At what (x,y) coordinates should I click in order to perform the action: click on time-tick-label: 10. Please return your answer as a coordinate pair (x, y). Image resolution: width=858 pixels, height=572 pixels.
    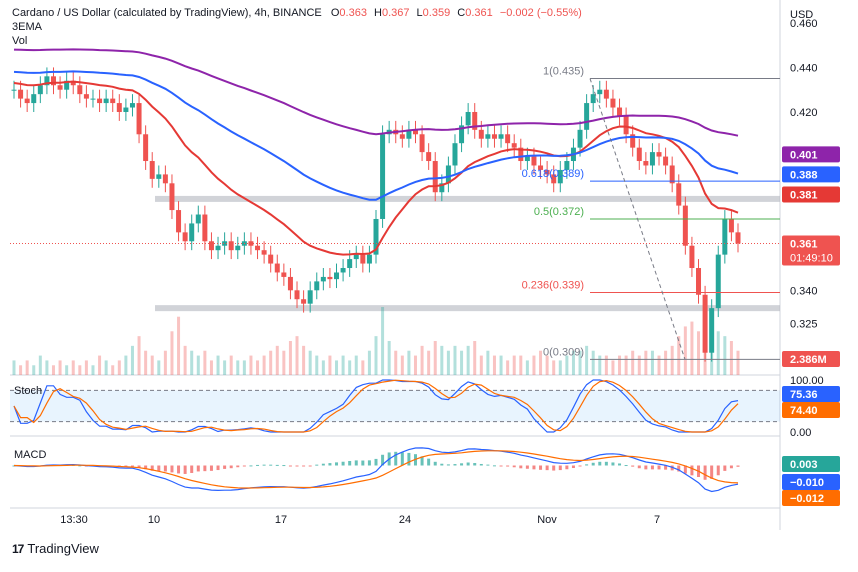
    Looking at the image, I should click on (154, 520).